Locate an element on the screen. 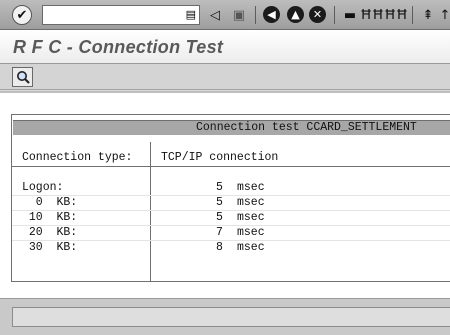 The width and height of the screenshot is (450, 335). title-bar: R F C - Connection Test is located at coordinates (225, 47).